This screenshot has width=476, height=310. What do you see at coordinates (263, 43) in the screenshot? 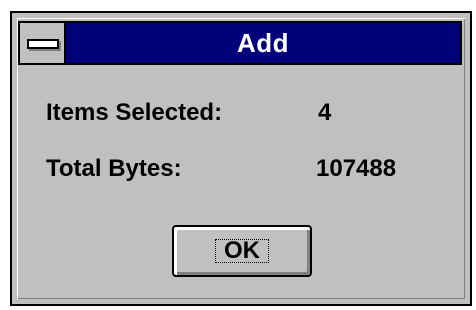
I see `window-title: Add` at bounding box center [263, 43].